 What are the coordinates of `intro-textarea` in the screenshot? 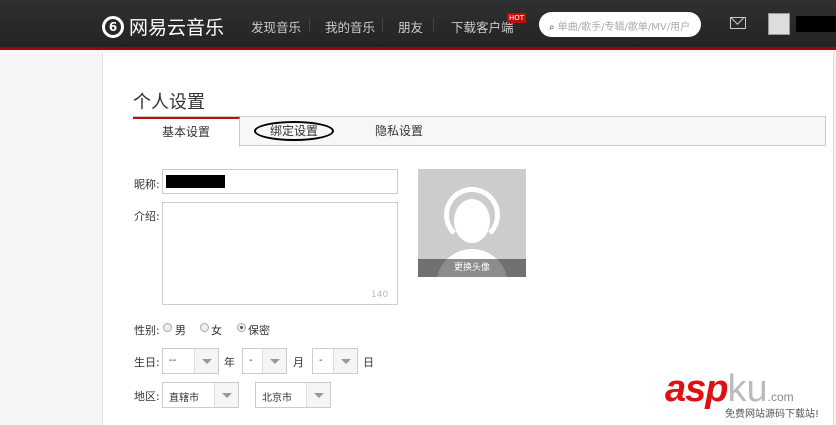 It's located at (280, 253).